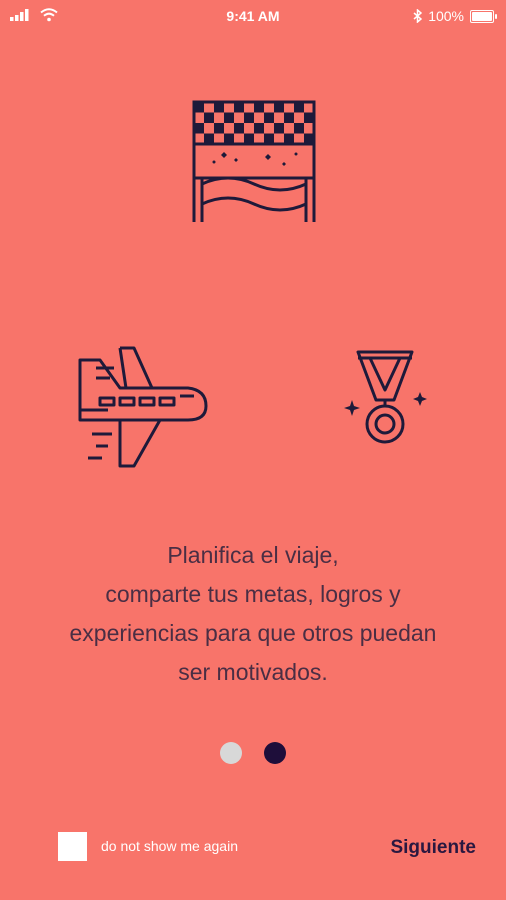 The height and width of the screenshot is (900, 506). Describe the element at coordinates (433, 848) in the screenshot. I see `next-button: Siguiente` at that location.